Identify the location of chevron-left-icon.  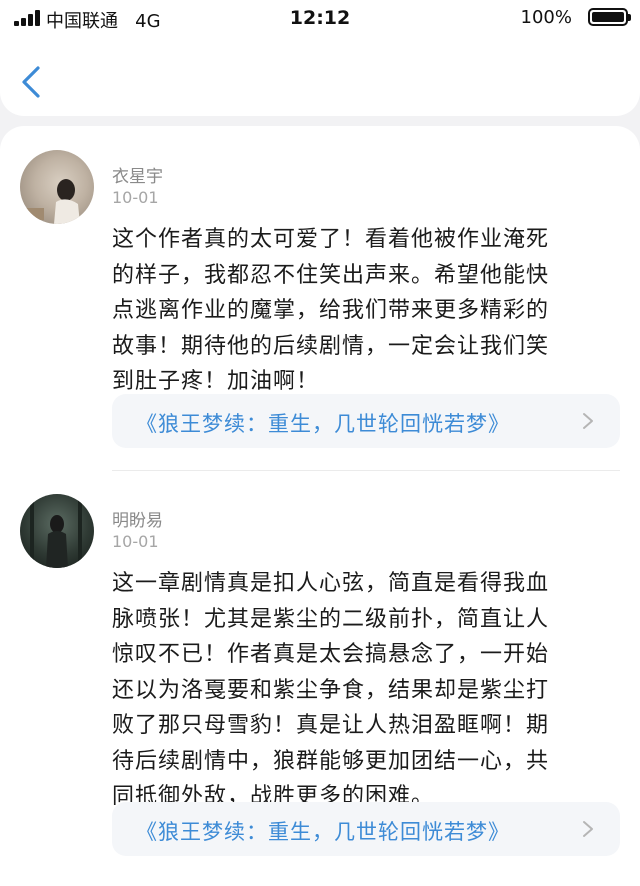
(31, 82).